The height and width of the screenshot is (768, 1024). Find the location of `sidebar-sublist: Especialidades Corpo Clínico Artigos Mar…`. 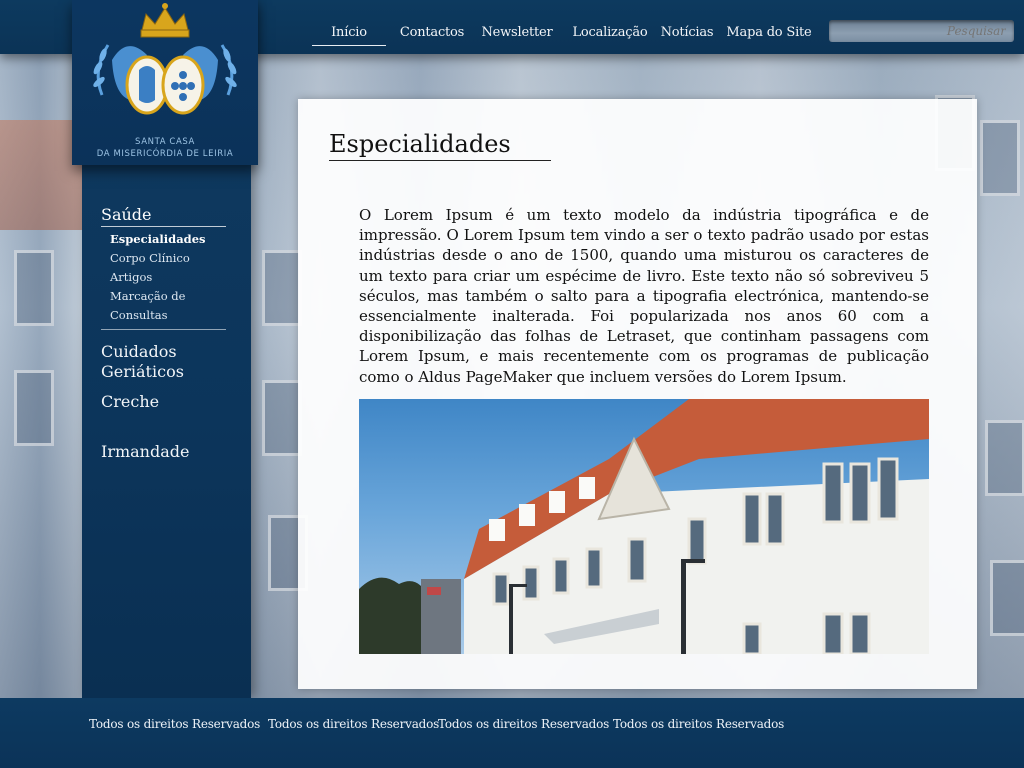

sidebar-sublist: Especialidades Corpo Clínico Artigos Mar… is located at coordinates (163, 280).